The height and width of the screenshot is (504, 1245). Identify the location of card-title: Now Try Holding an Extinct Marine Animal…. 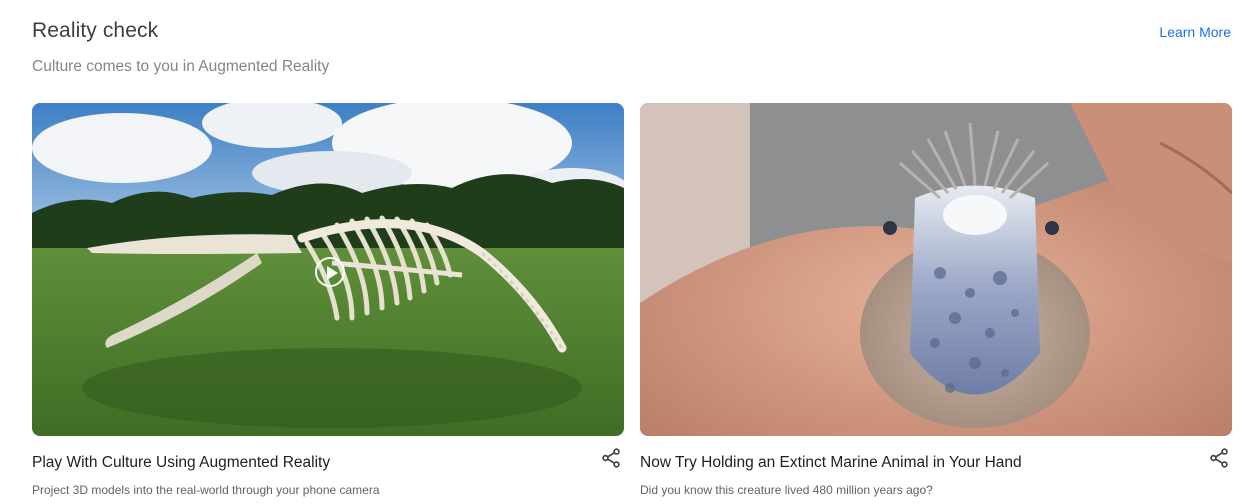
(831, 463).